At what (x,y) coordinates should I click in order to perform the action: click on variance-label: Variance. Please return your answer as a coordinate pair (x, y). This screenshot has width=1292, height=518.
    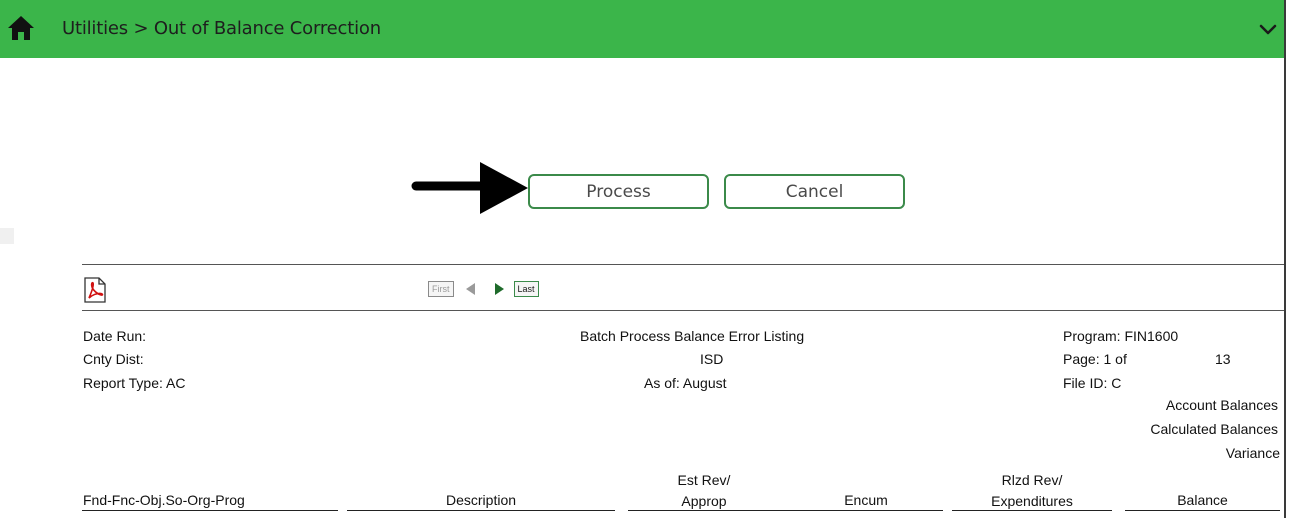
    Looking at the image, I should click on (1252, 453).